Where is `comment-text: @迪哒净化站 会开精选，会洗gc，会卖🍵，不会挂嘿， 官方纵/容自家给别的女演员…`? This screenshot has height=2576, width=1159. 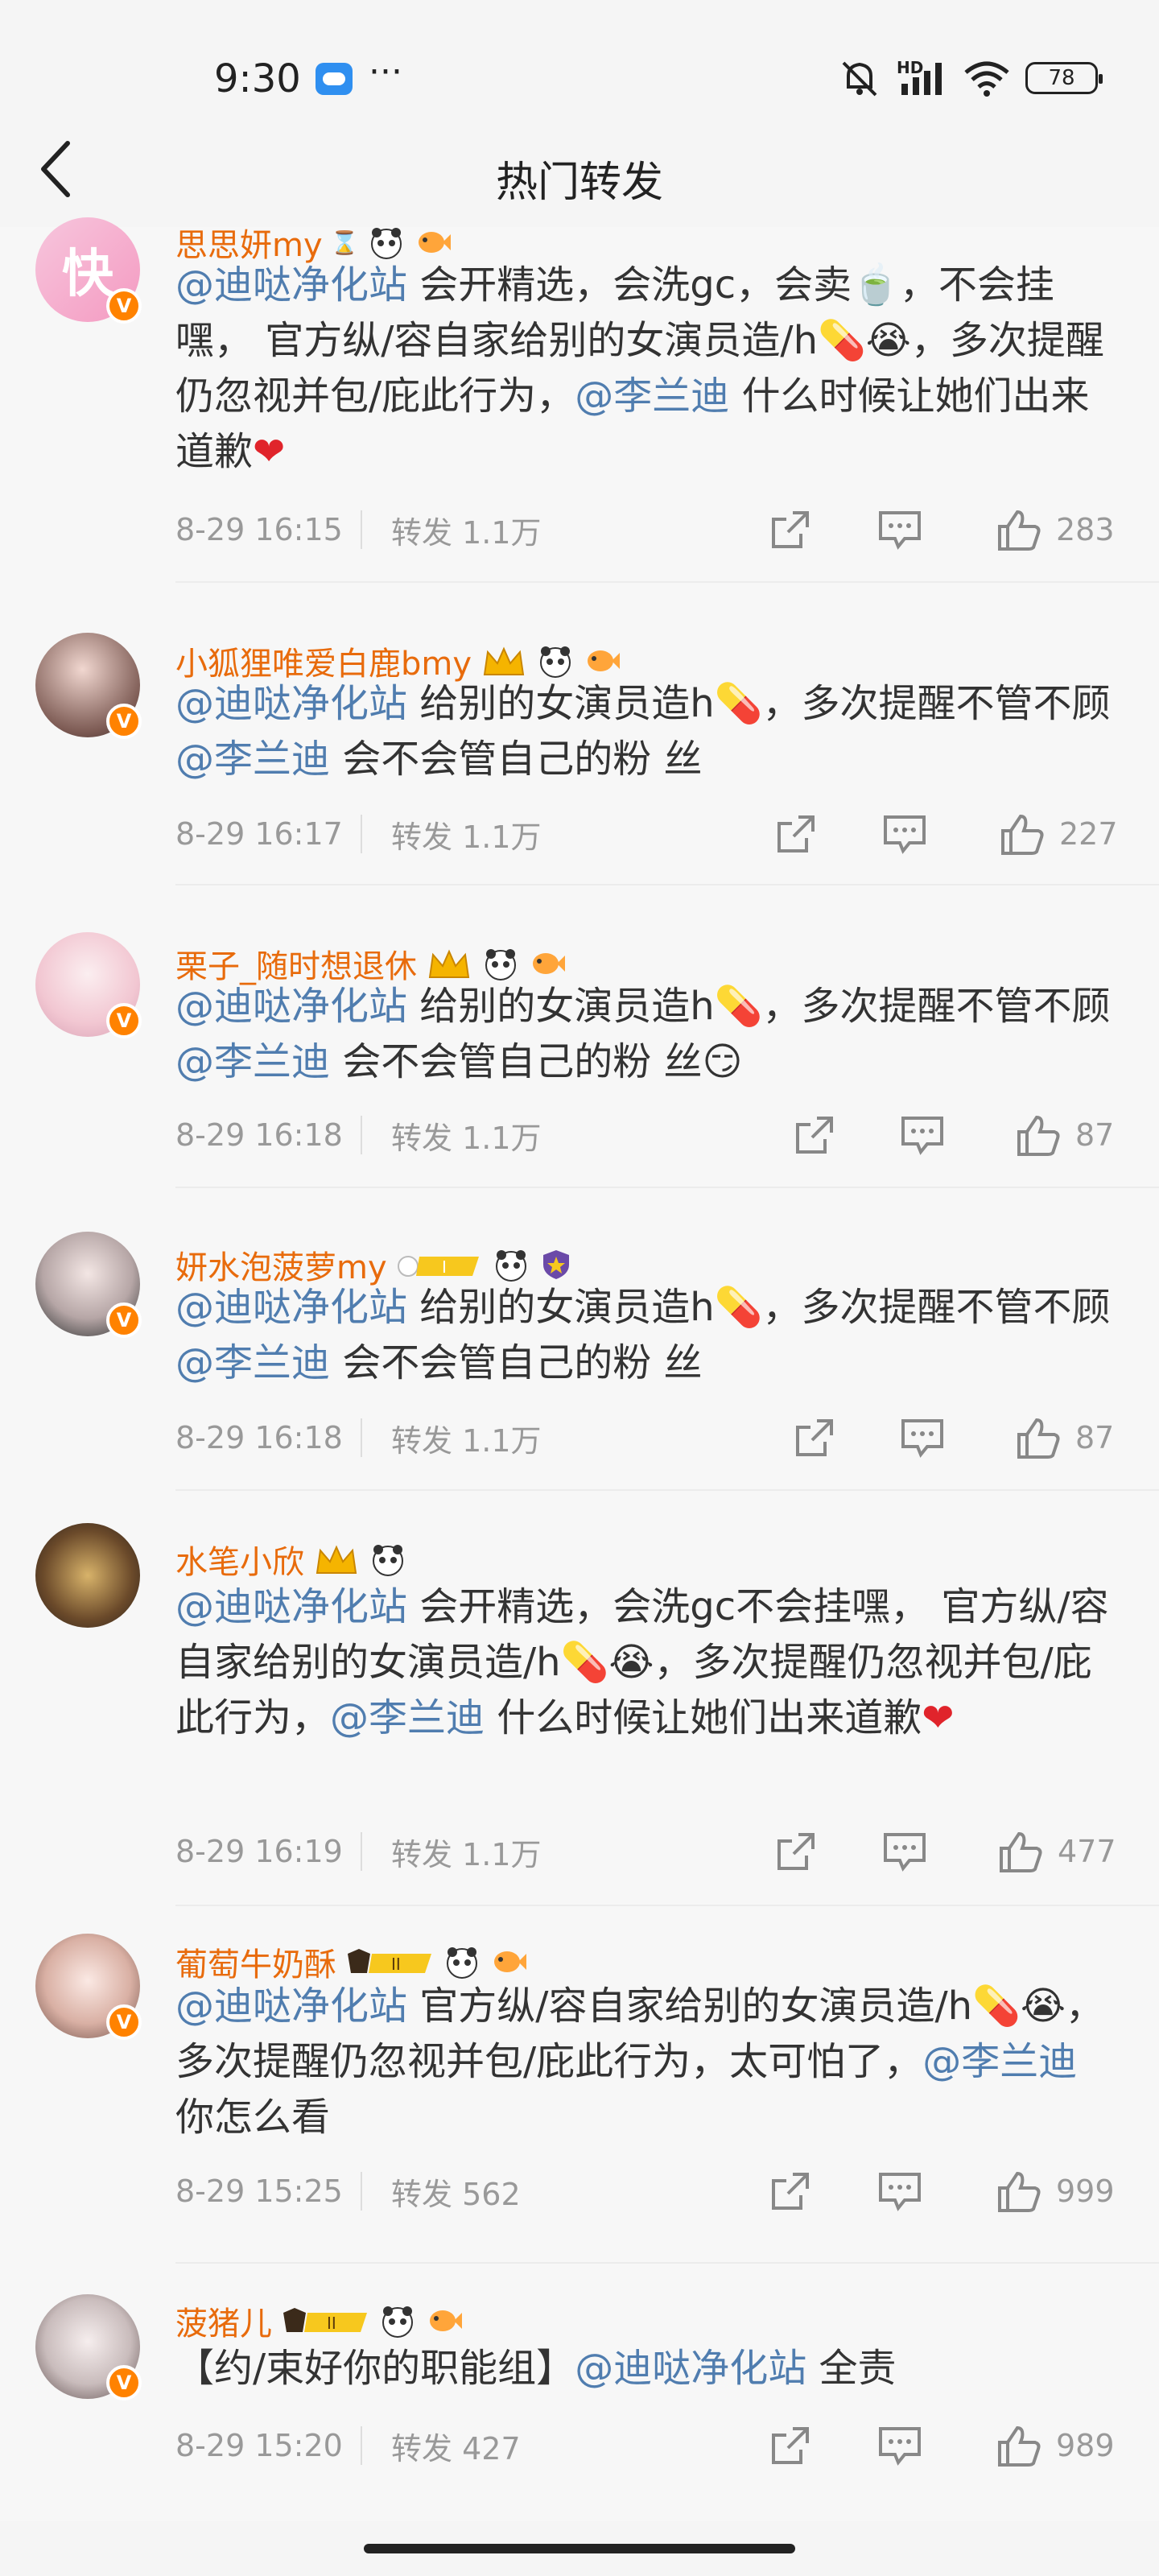 comment-text: @迪哒净化站 会开精选，会洗gc，会卖🍵，不会挂嘿， 官方纵/容自家给别的女演员… is located at coordinates (650, 369).